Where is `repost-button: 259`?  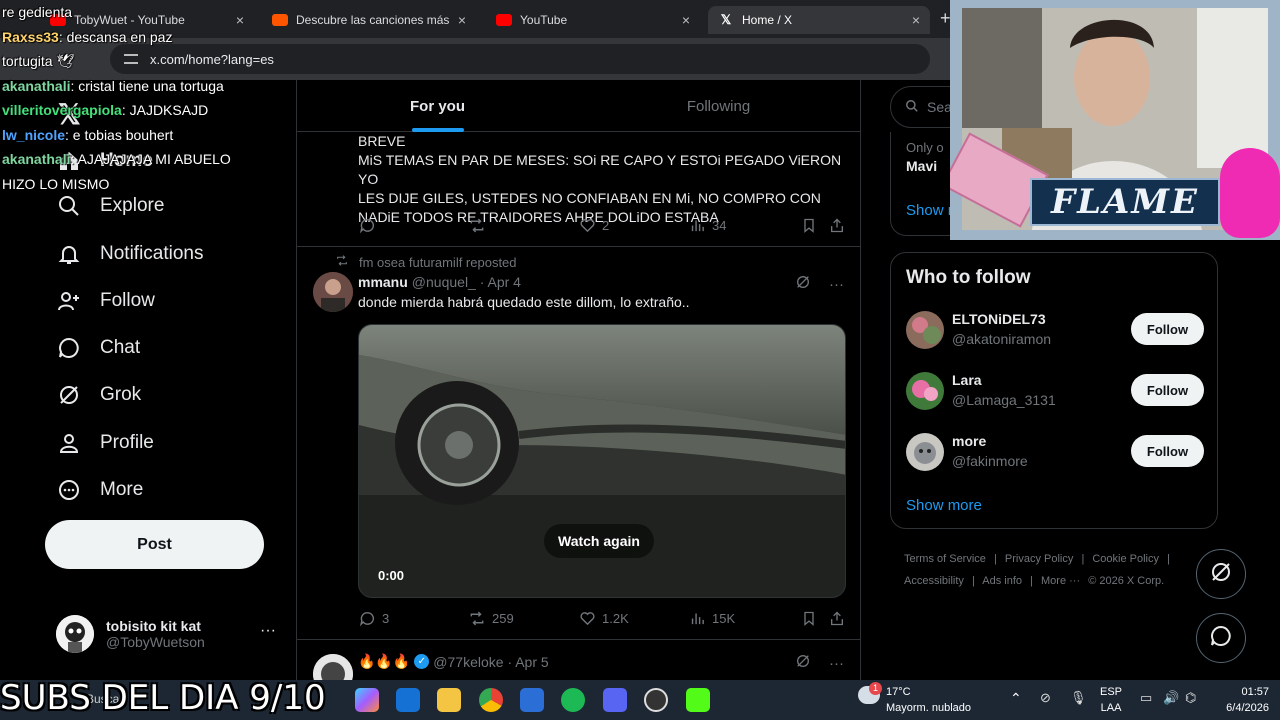
repost-button: 259 is located at coordinates (491, 618).